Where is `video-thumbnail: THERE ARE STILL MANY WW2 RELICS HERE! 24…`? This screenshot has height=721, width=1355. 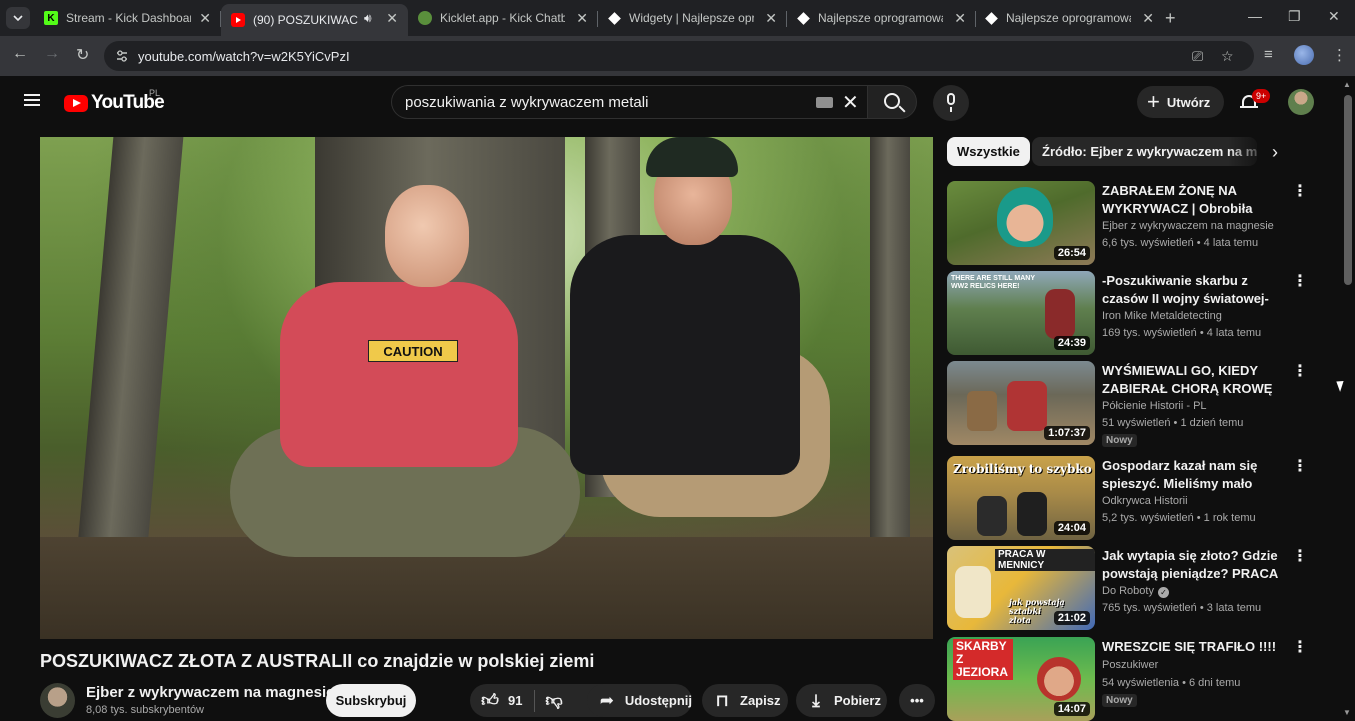
video-thumbnail: THERE ARE STILL MANY WW2 RELICS HERE! 24… is located at coordinates (1021, 313).